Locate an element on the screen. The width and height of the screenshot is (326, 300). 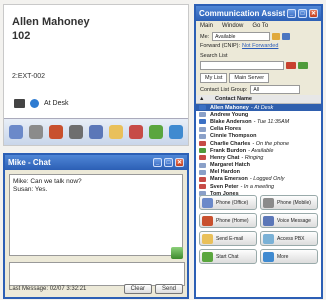
contact-icon is located at coordinates (36, 132).